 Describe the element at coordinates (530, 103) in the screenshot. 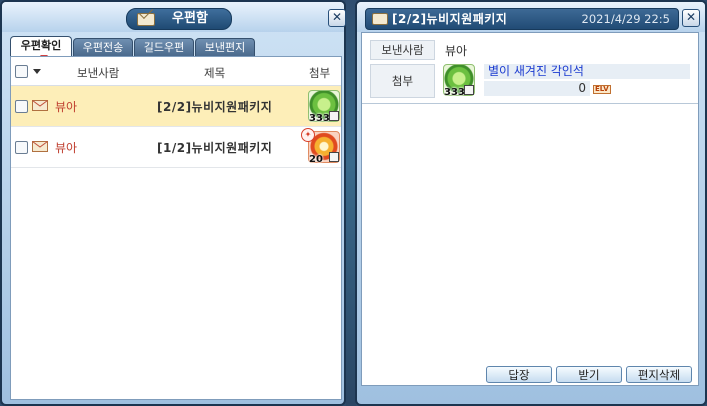

I see `divider` at that location.